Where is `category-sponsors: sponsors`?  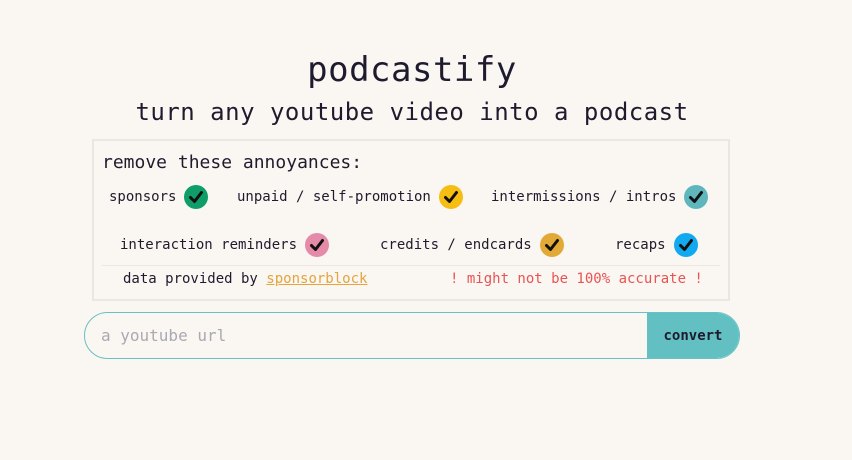
category-sponsors: sponsors is located at coordinates (159, 197).